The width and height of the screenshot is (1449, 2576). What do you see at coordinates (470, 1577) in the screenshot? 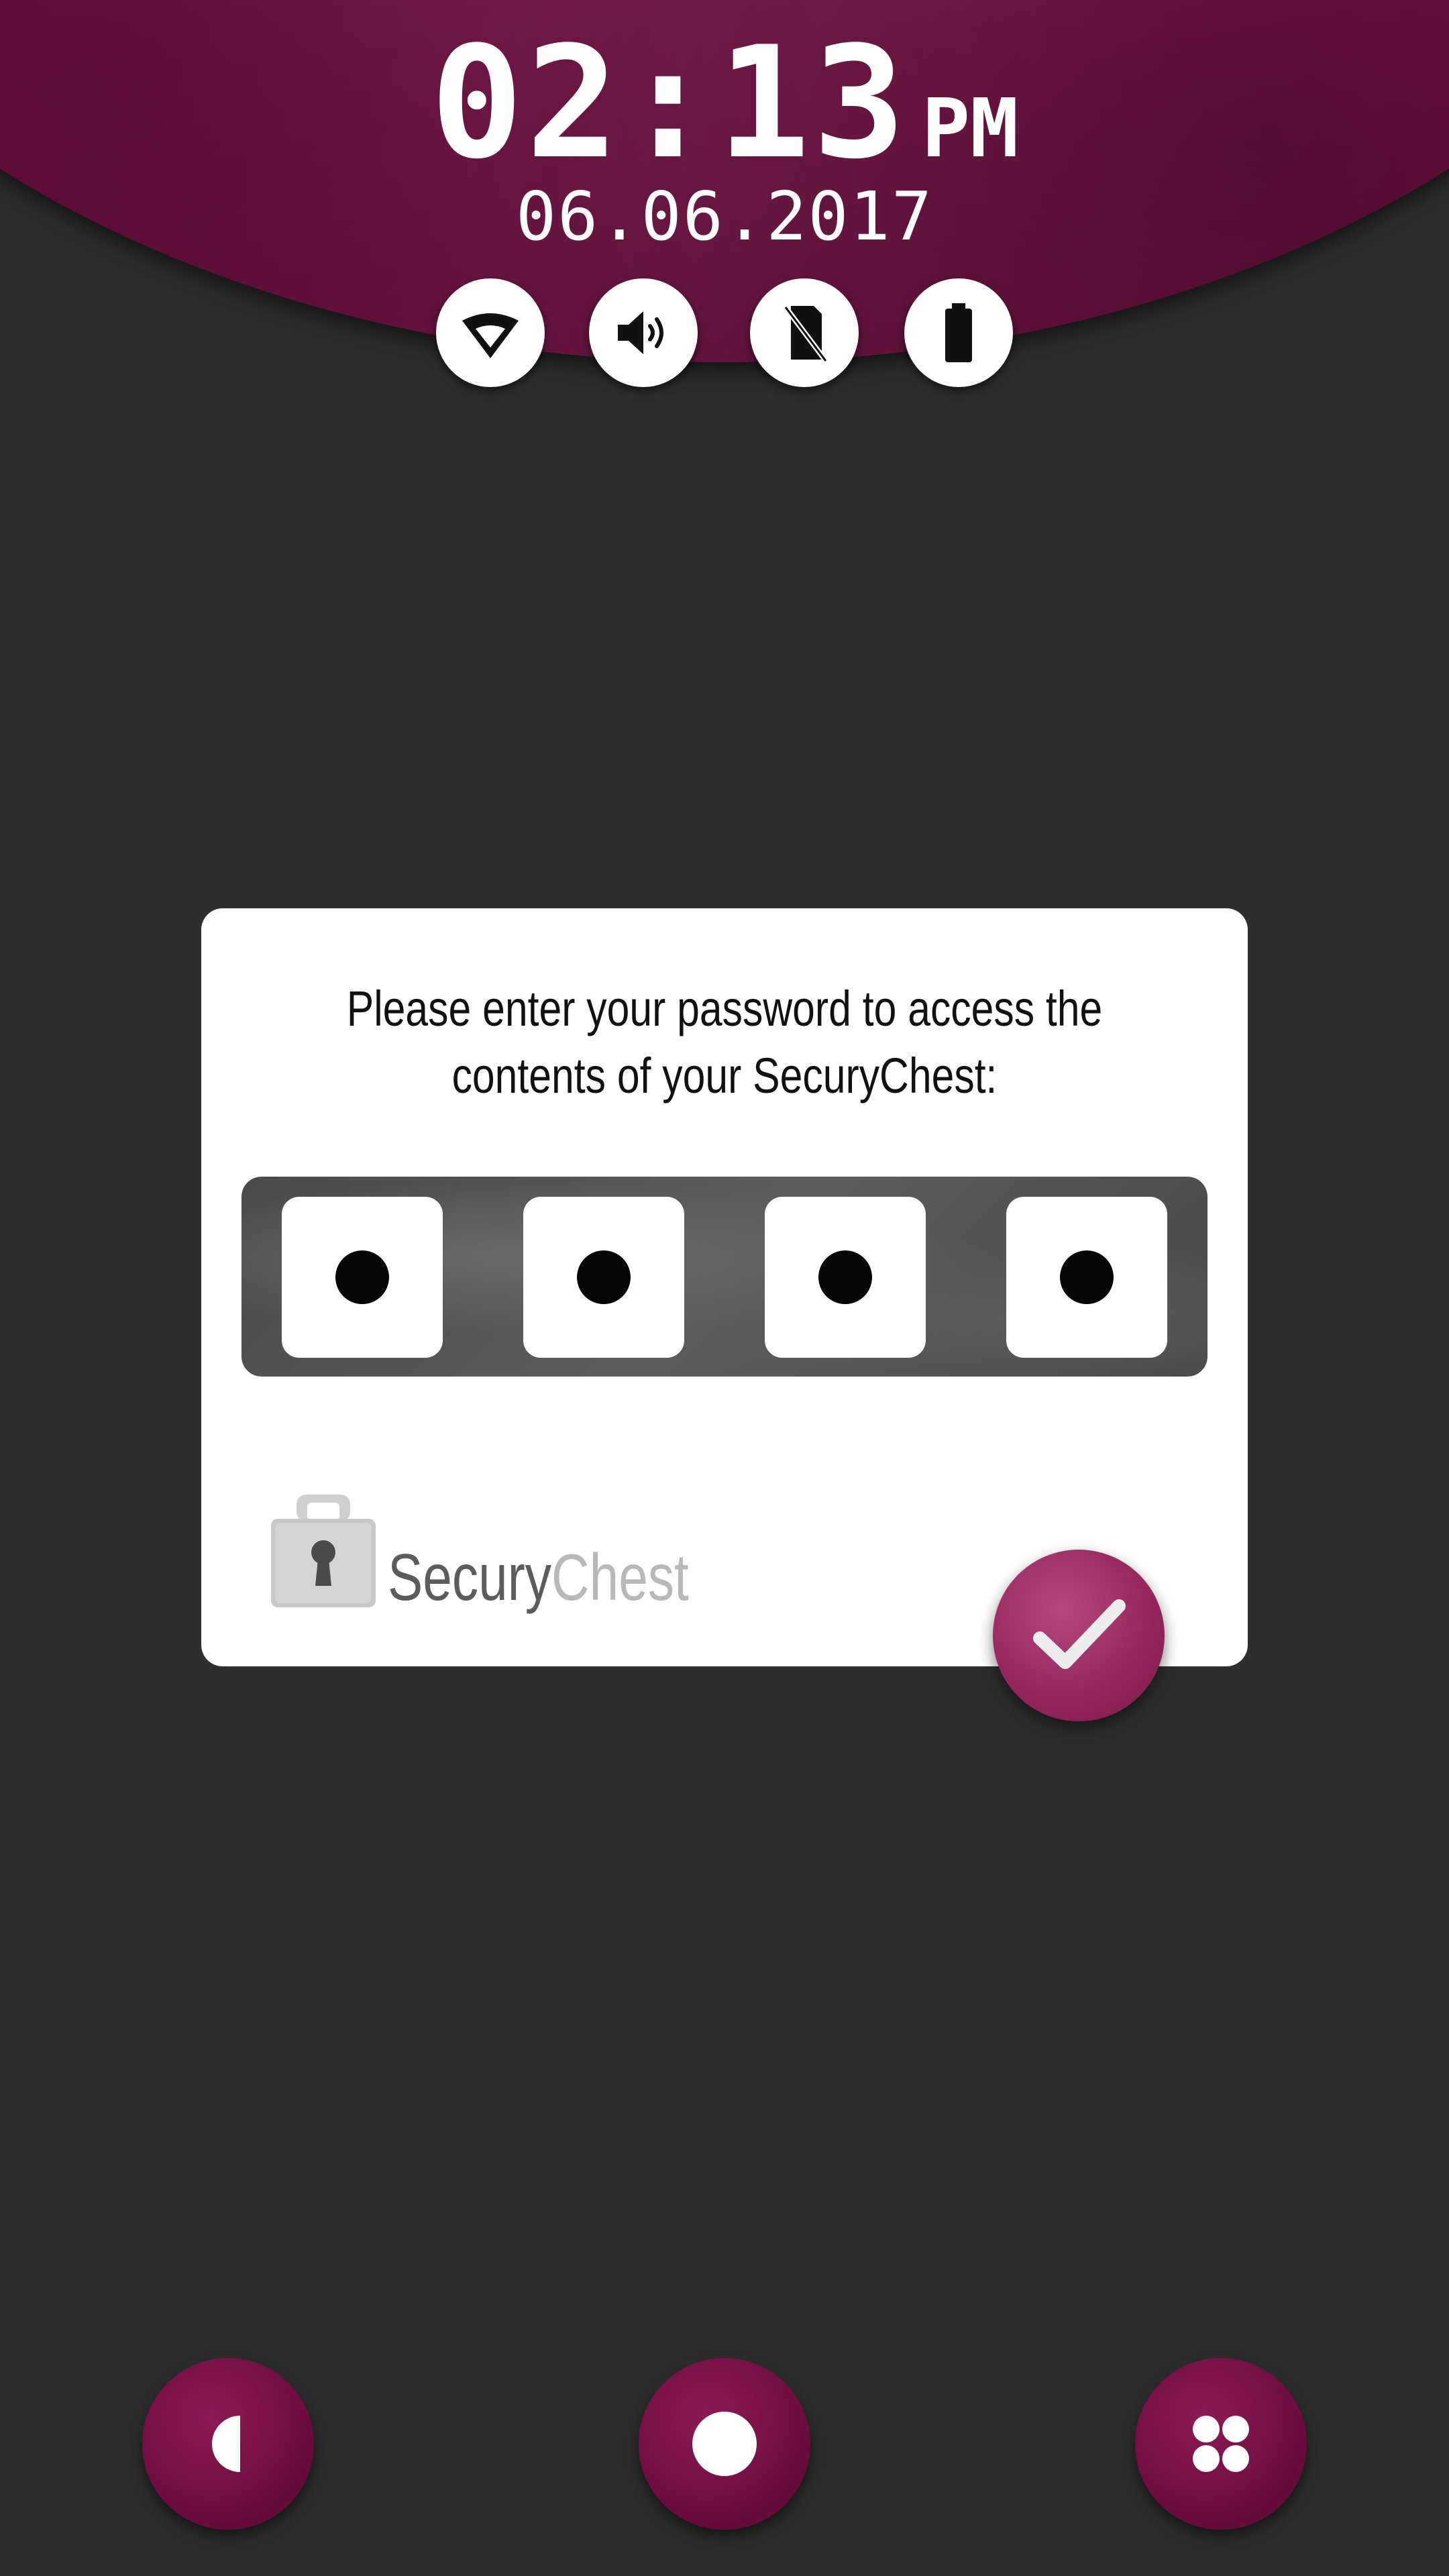
I see `brand-name-part1: Secury` at bounding box center [470, 1577].